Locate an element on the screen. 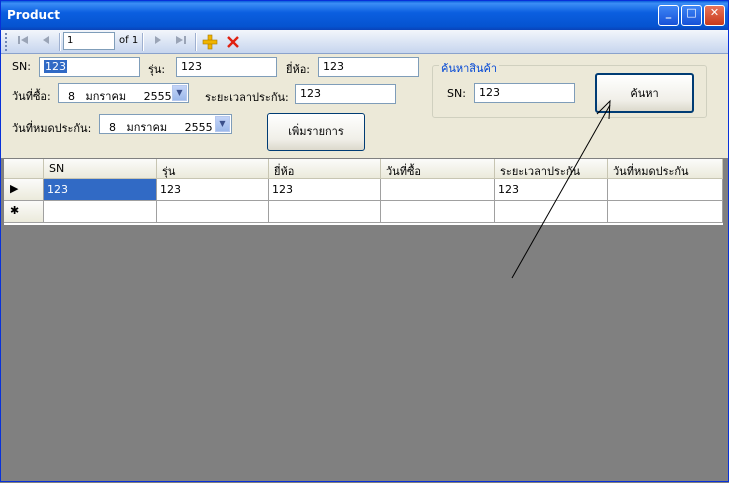  annotation-arrow is located at coordinates (561, 189).